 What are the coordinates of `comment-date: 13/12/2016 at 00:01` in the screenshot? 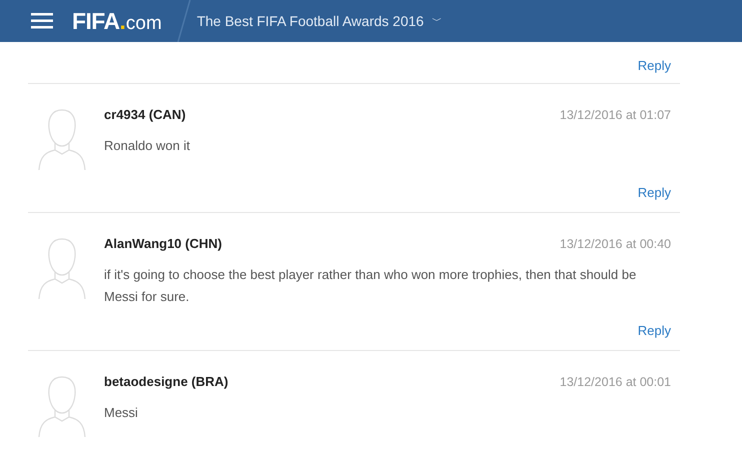 It's located at (615, 382).